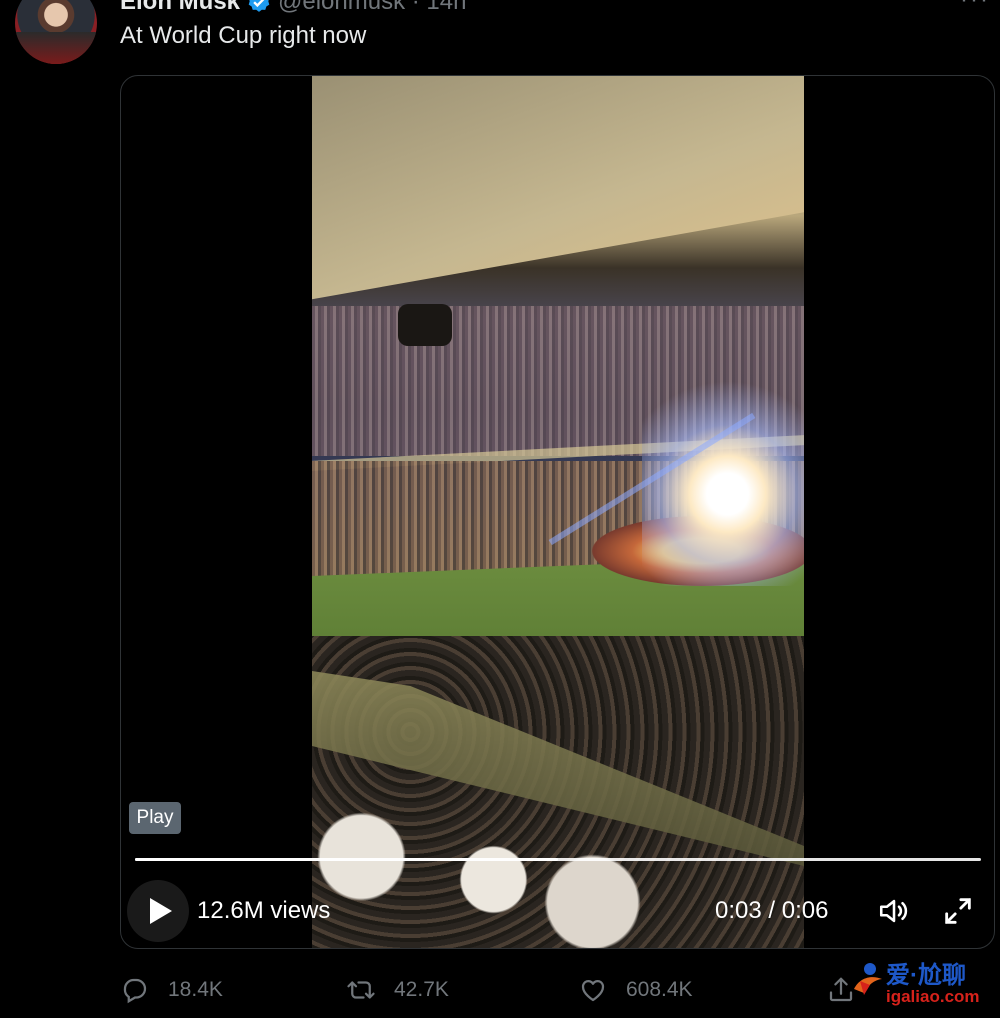 Image resolution: width=1000 pixels, height=1018 pixels. Describe the element at coordinates (259, 6) in the screenshot. I see `verified-badge-icon` at that location.